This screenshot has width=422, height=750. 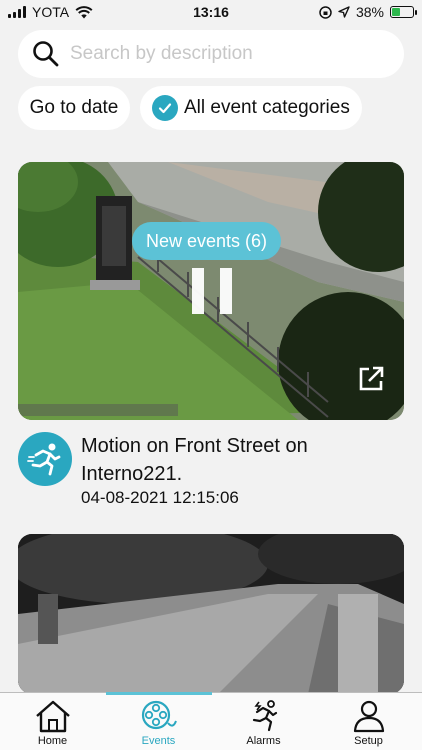 I want to click on event-timestamp: 04-08-2021 12:15:06, so click(x=160, y=497).